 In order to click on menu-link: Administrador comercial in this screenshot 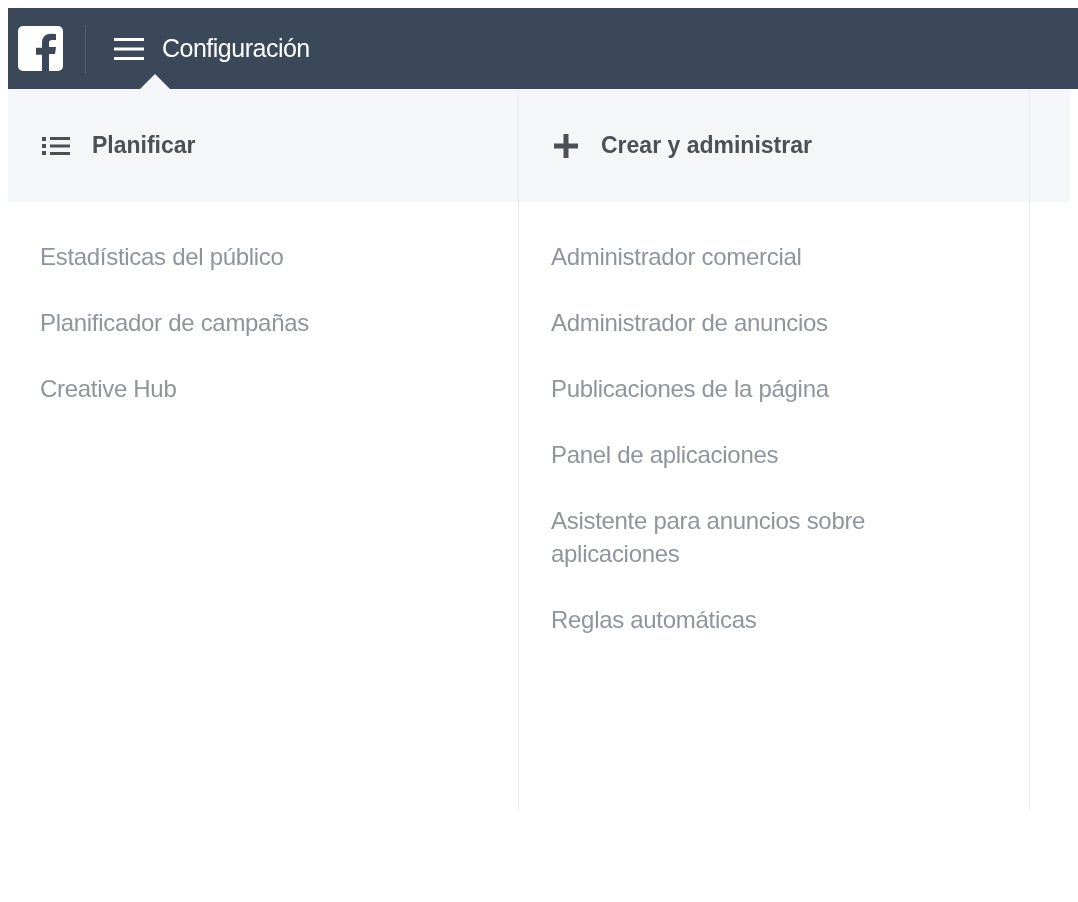, I will do `click(676, 256)`.